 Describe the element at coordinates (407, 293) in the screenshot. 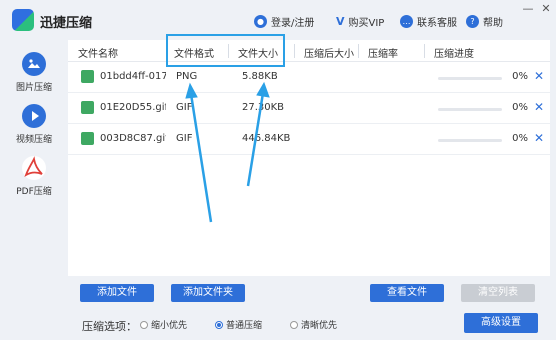

I see `view-file-button: 查看文件` at that location.